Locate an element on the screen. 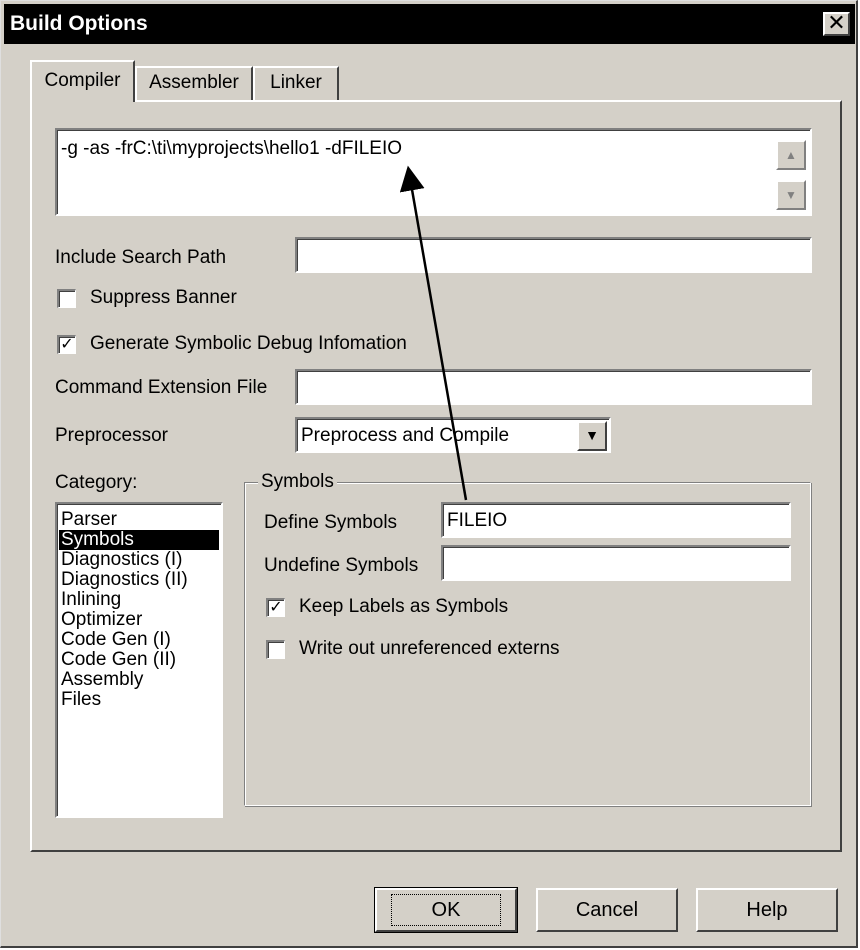 The image size is (860, 950). tab-compiler: Compiler is located at coordinates (82, 81).